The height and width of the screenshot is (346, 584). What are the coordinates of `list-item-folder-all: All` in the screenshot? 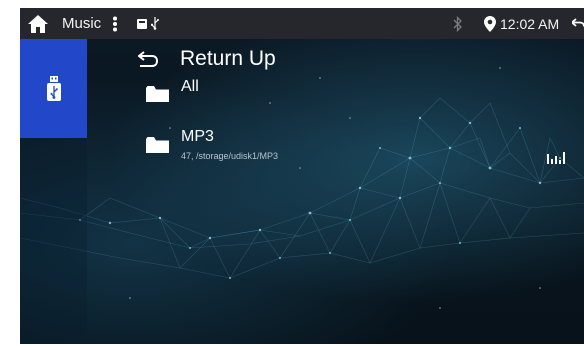 It's located at (296, 96).